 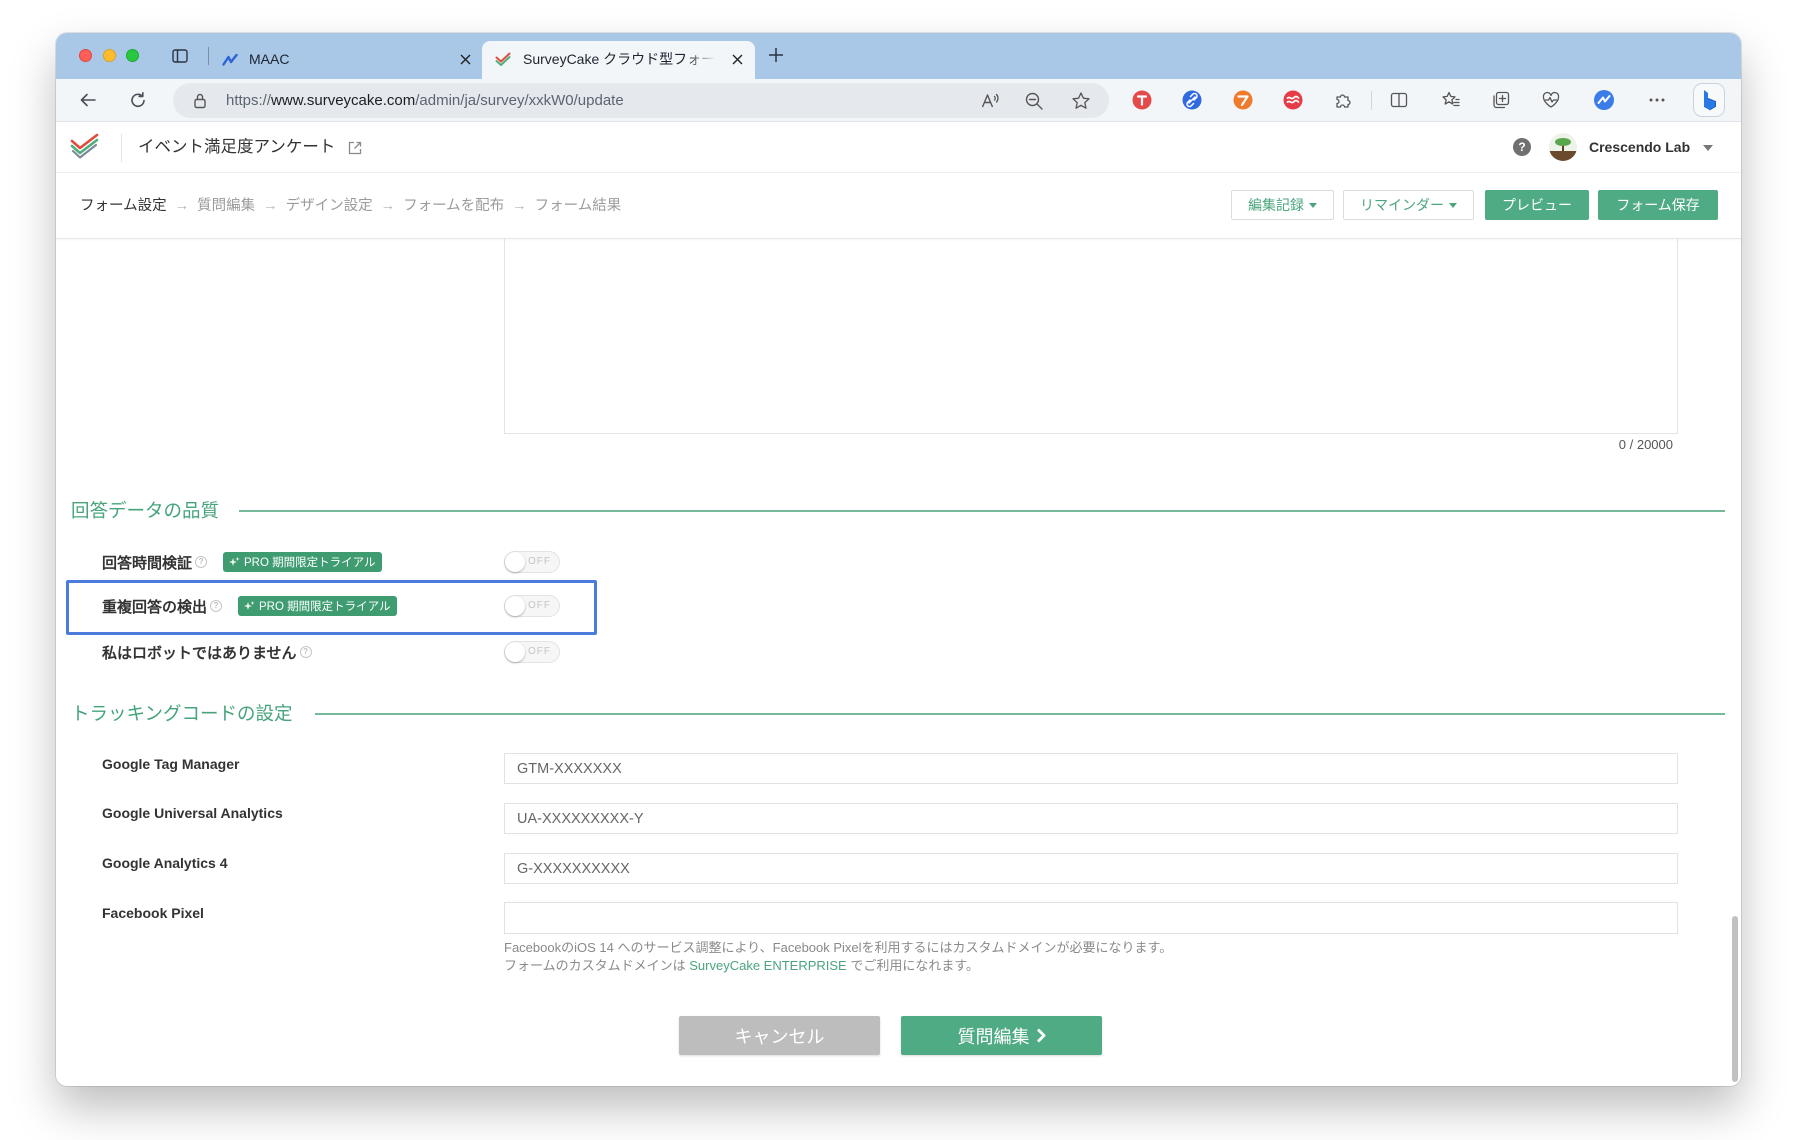 I want to click on save-form-button: フォーム保存, so click(x=1658, y=205).